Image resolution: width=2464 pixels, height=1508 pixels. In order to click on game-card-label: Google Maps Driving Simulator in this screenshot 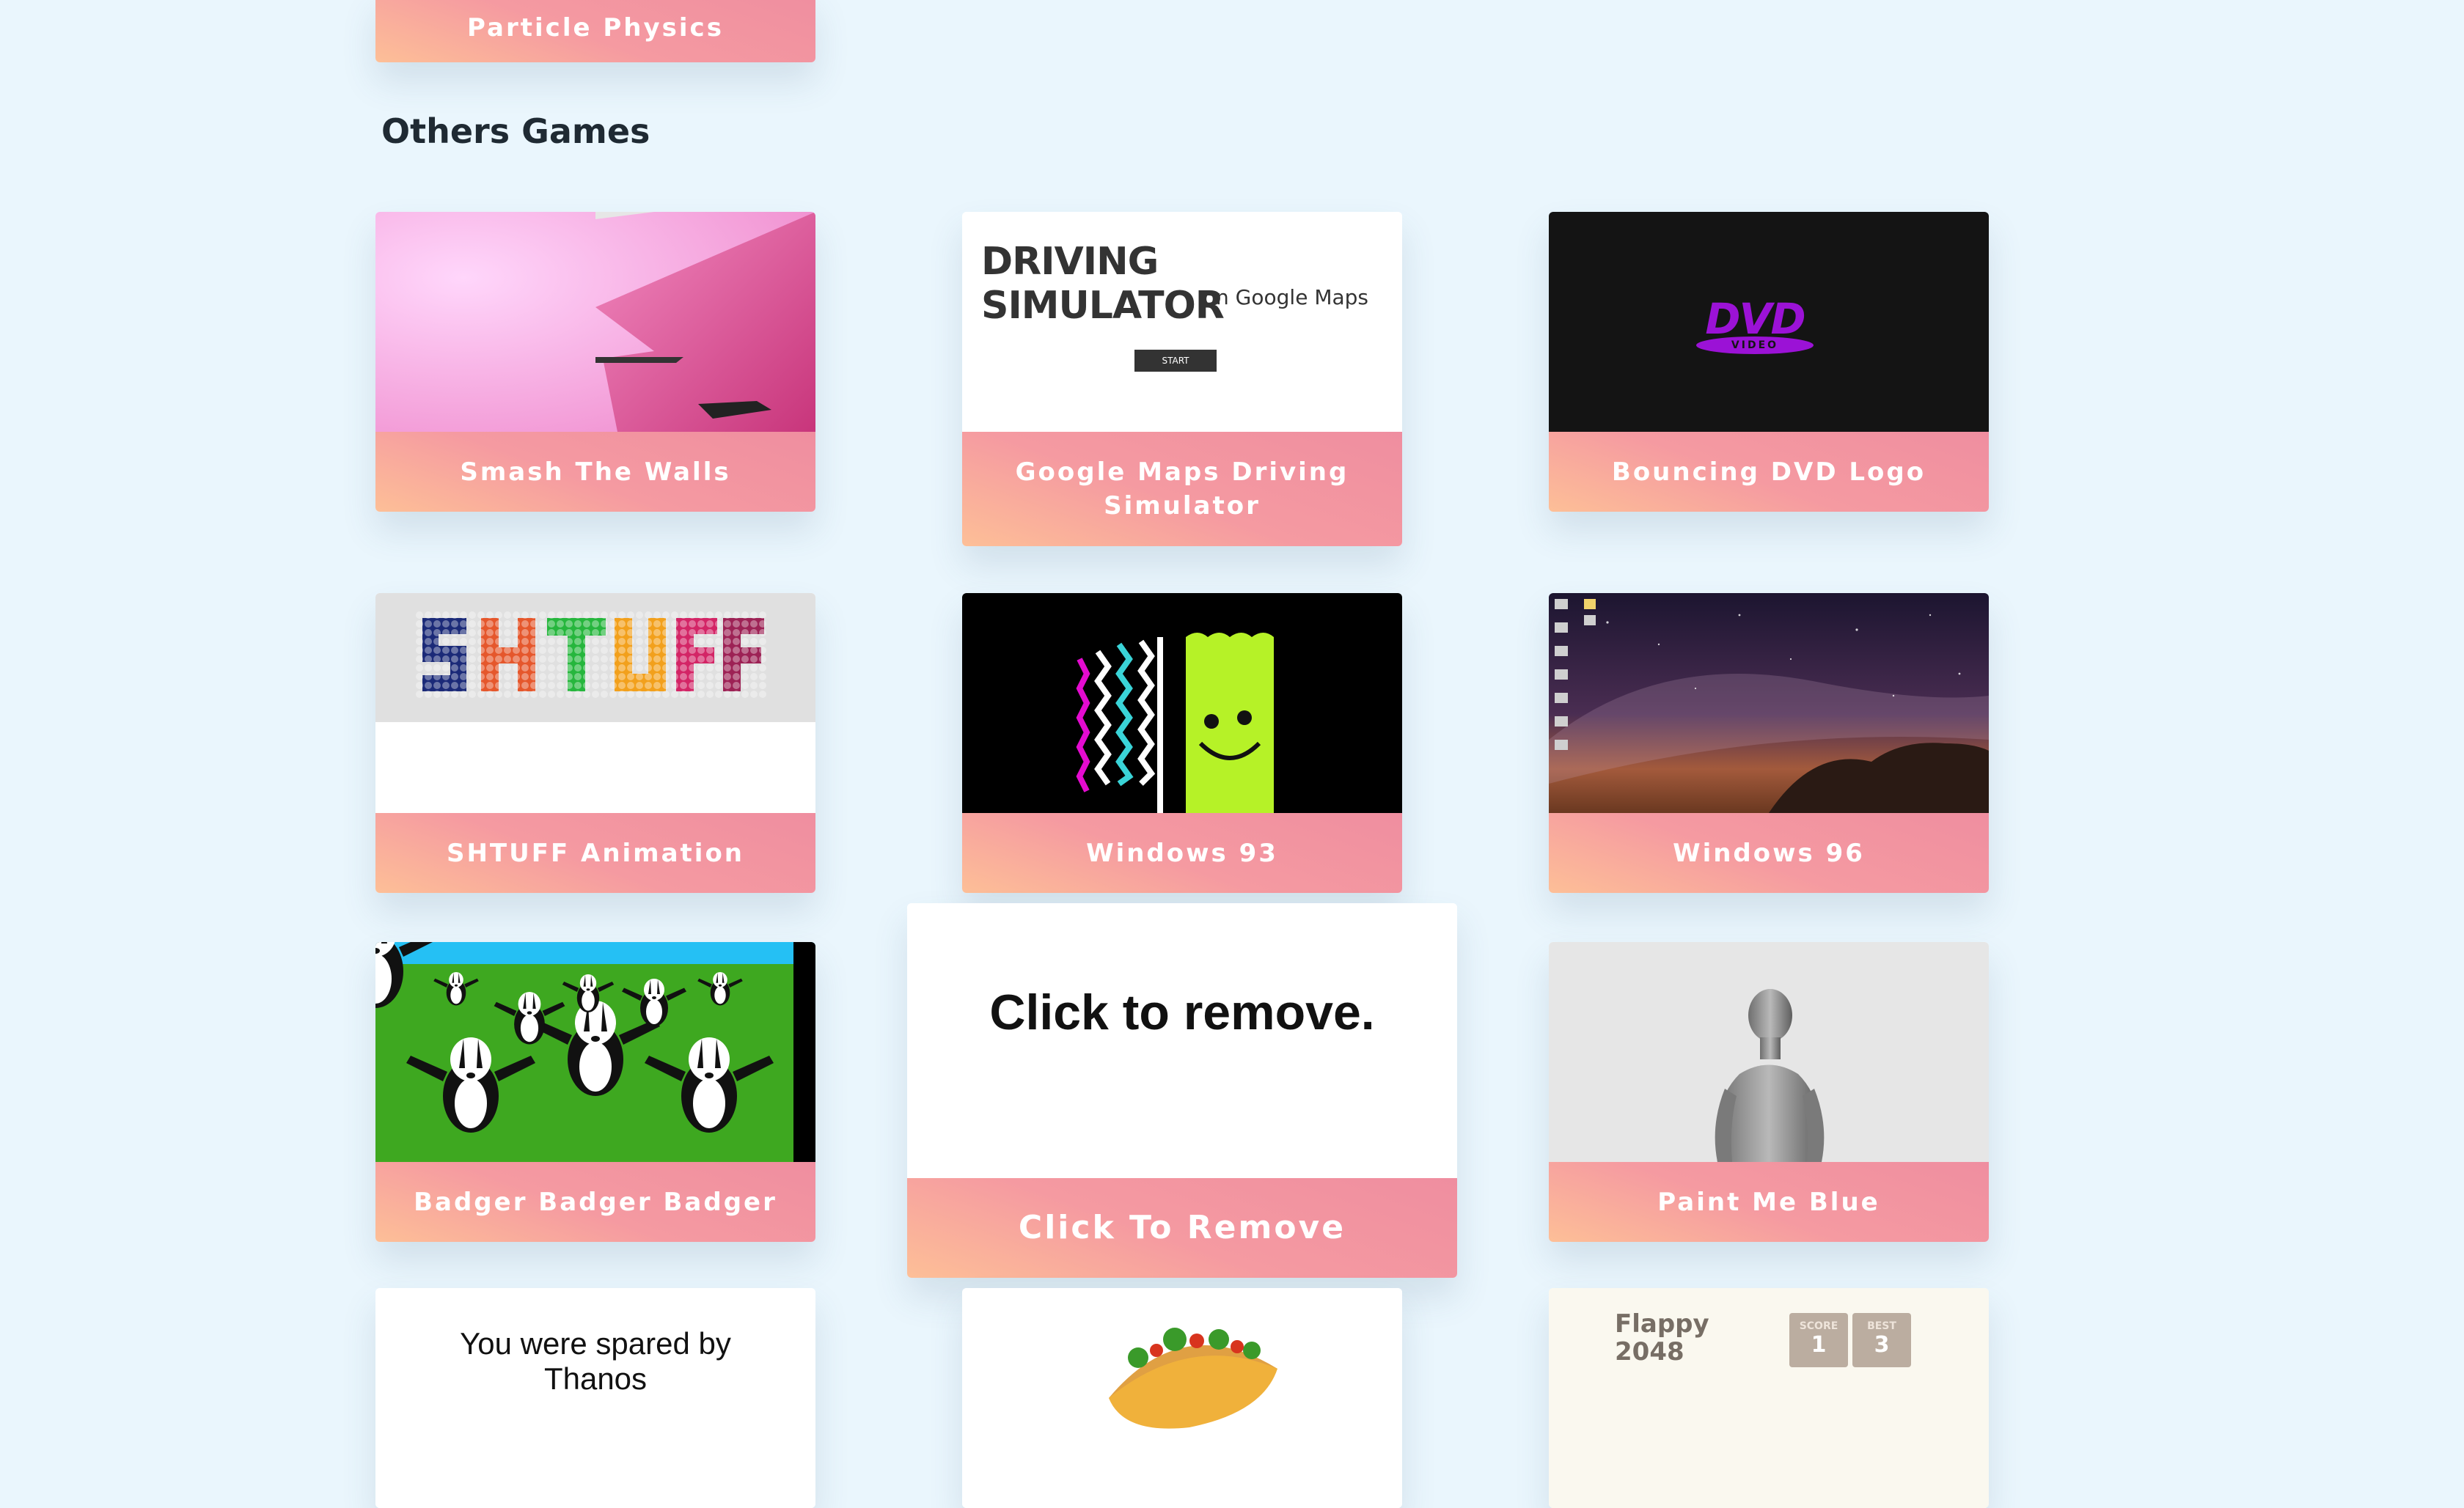, I will do `click(1182, 489)`.